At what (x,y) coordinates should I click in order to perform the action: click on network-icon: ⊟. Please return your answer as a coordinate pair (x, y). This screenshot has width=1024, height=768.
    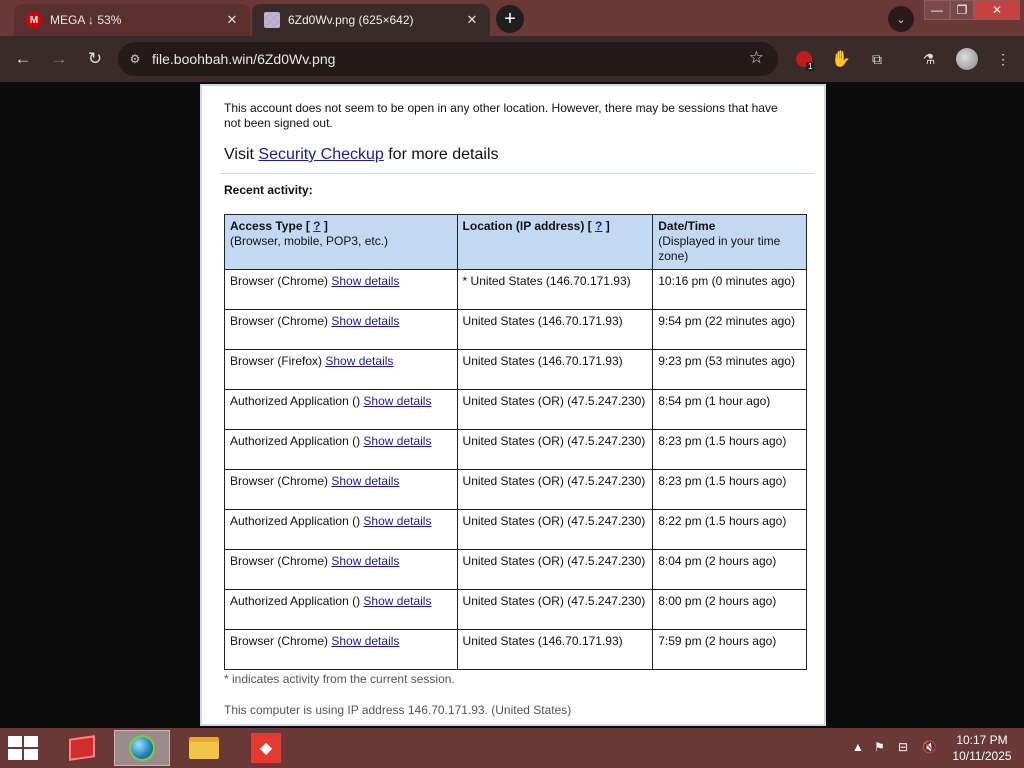
    Looking at the image, I should click on (903, 747).